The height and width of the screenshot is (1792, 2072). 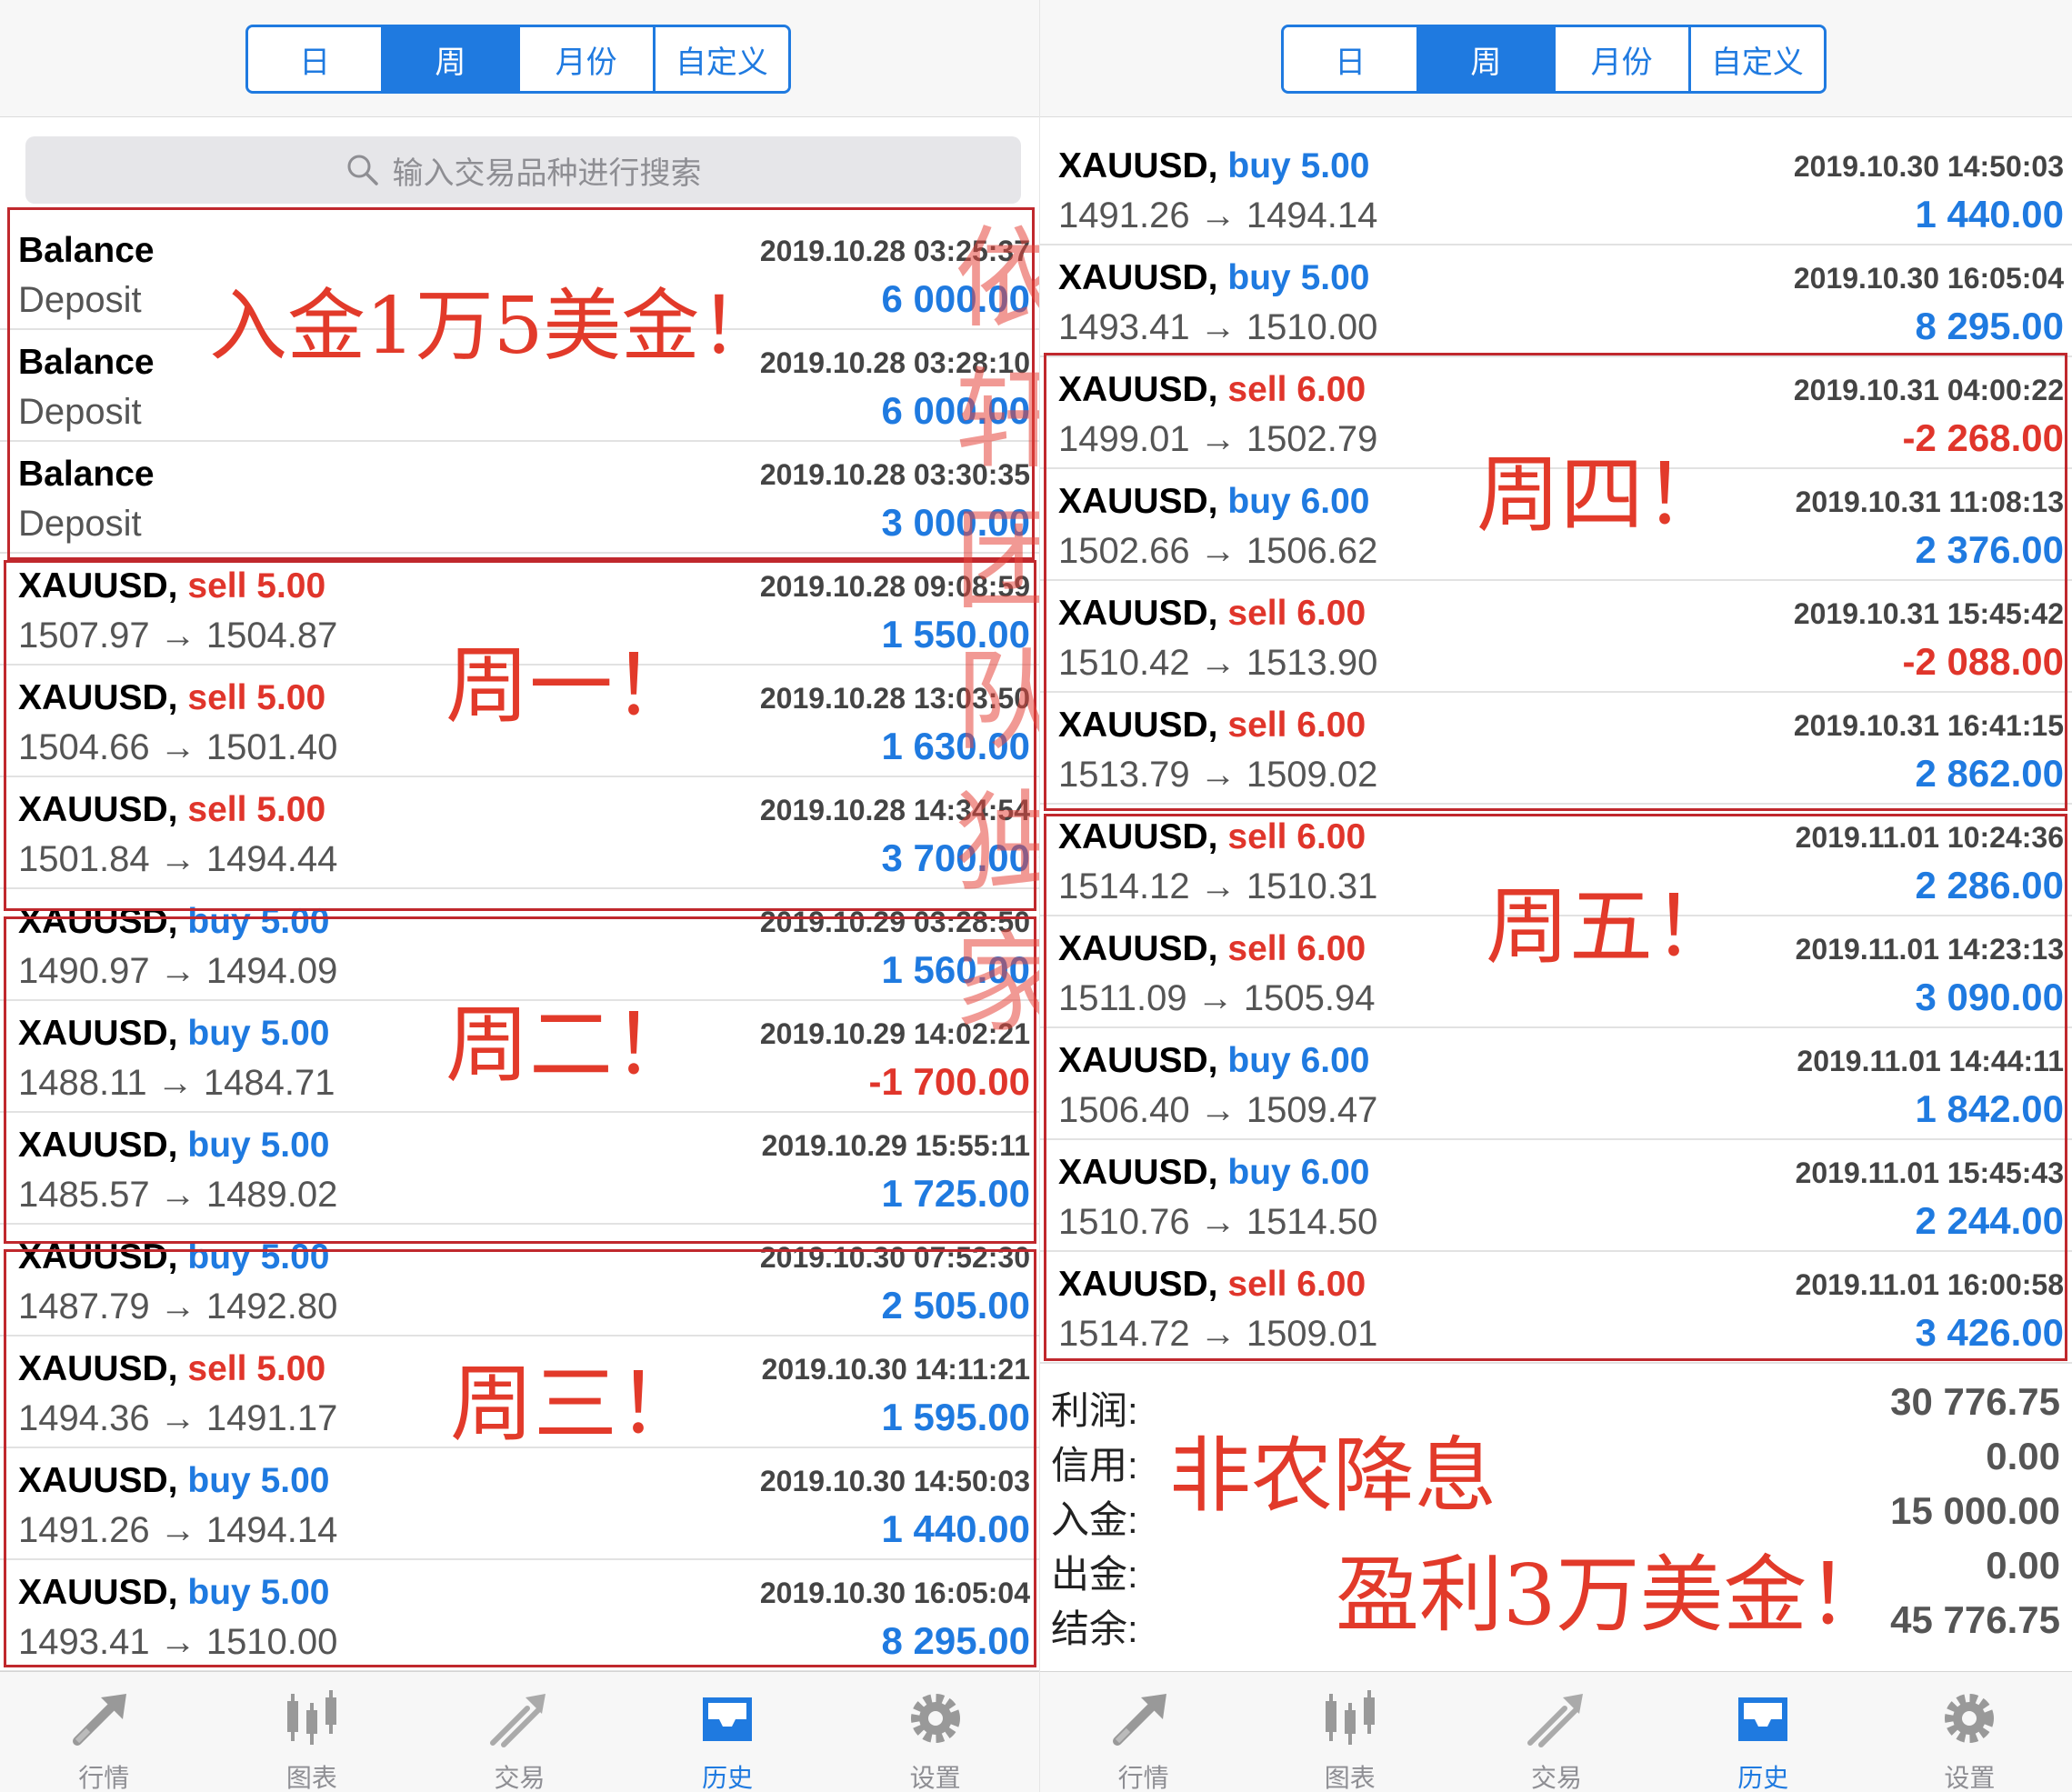 I want to click on wednesday-annotation: 周三！, so click(x=576, y=1404).